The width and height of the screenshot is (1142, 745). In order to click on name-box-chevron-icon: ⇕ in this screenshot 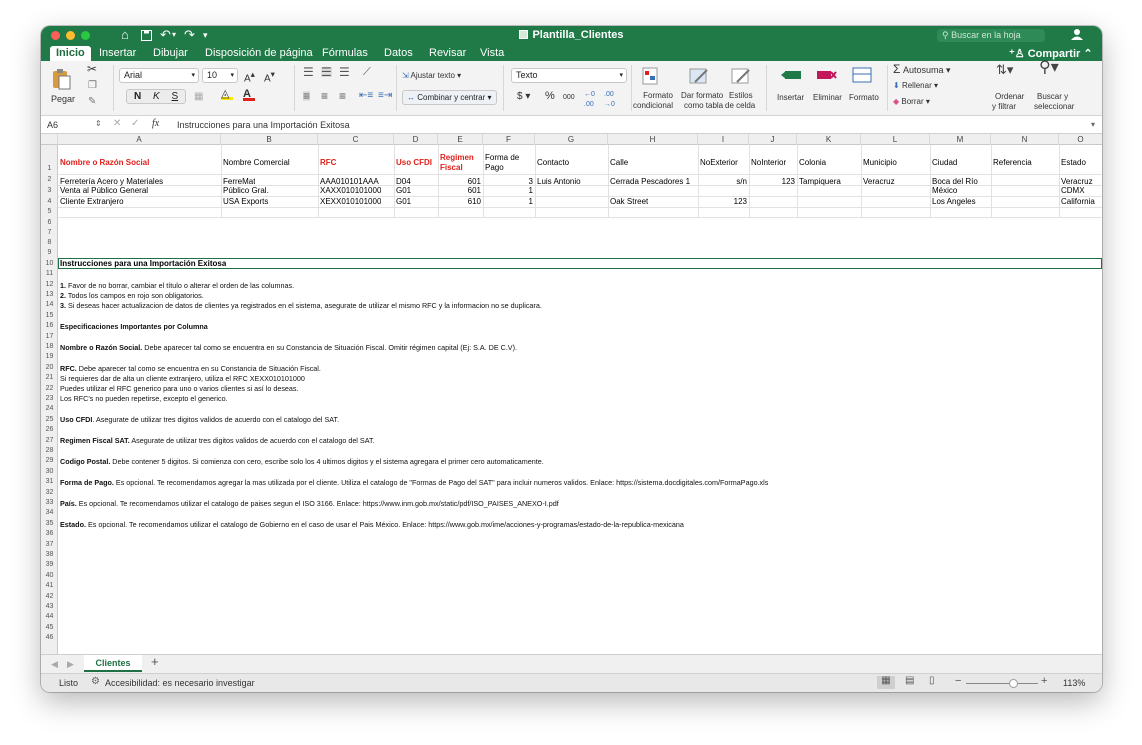, I will do `click(98, 124)`.